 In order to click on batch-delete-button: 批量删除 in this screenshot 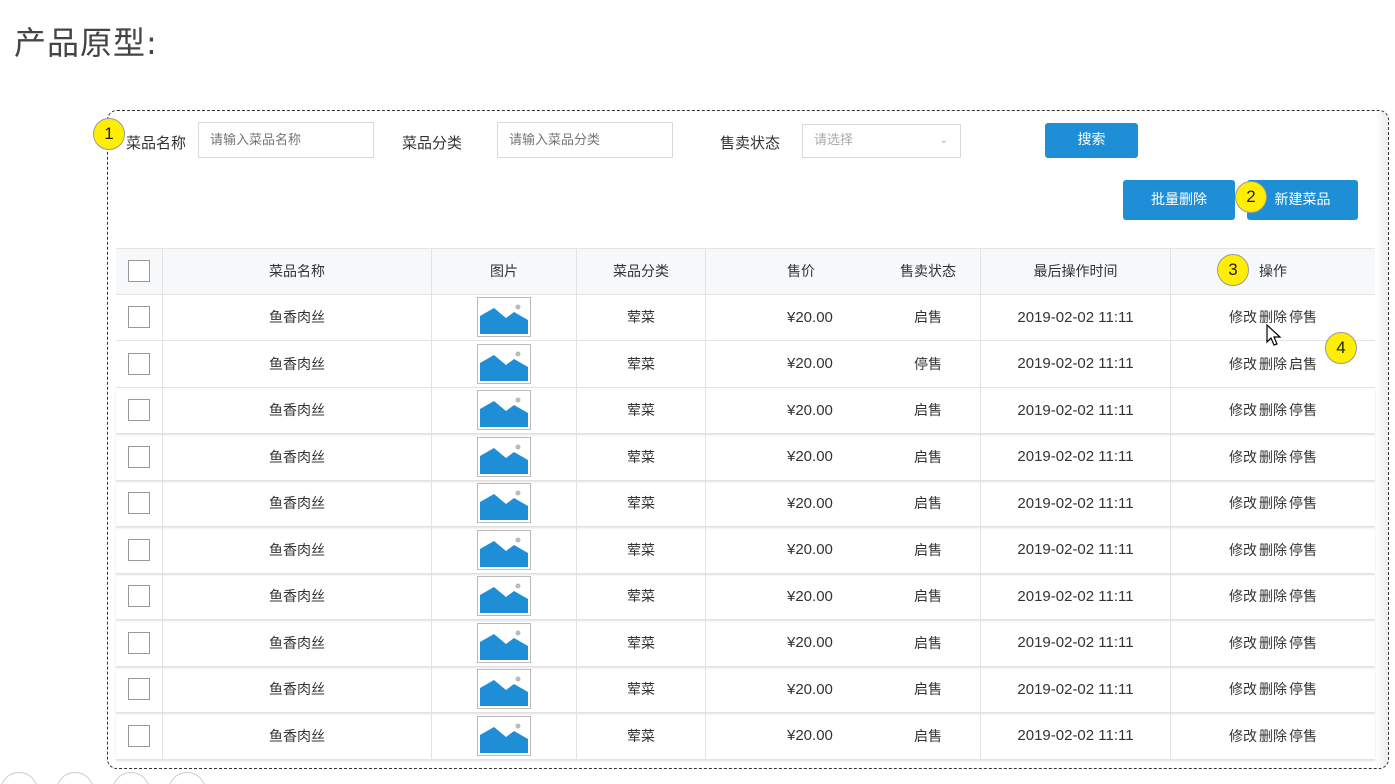, I will do `click(1179, 200)`.